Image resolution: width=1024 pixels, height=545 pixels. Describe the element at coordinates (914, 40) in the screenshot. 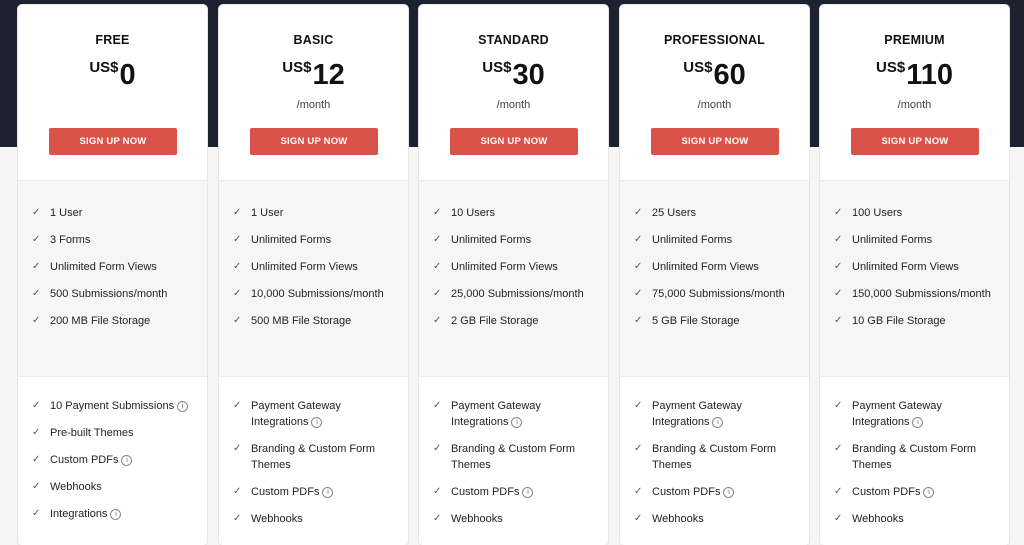

I see `plan-name: PREMIUM` at that location.